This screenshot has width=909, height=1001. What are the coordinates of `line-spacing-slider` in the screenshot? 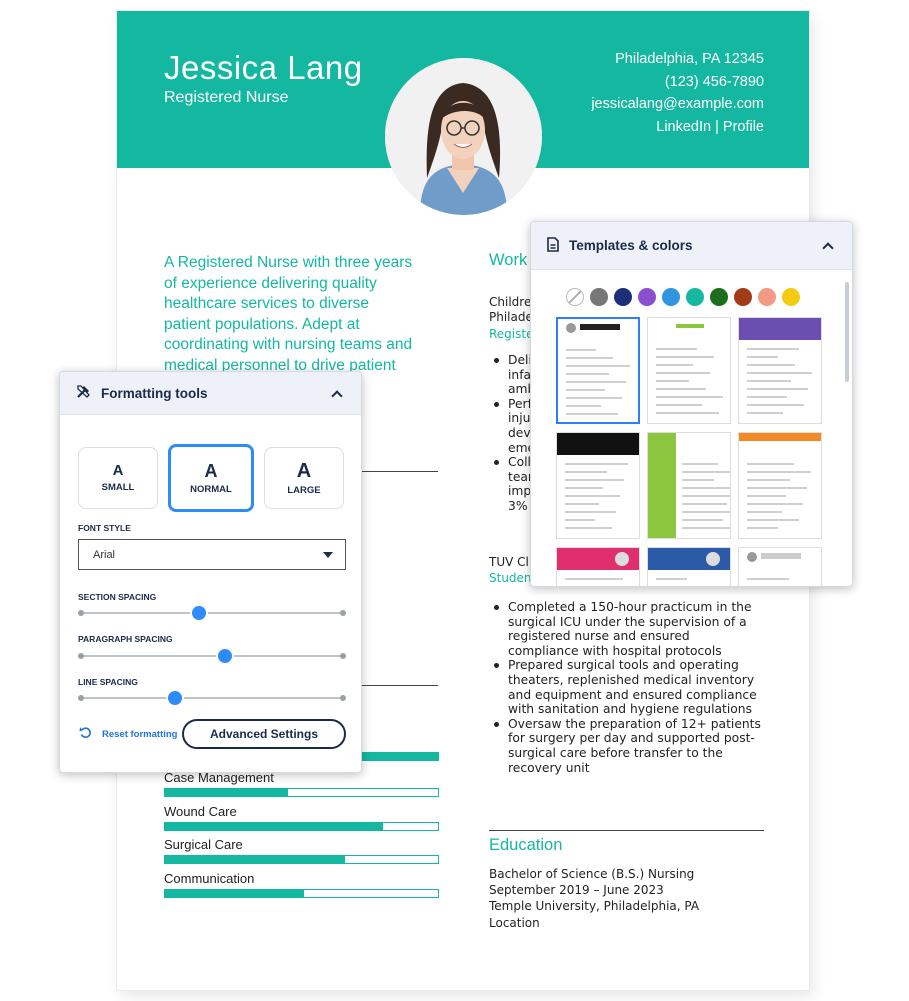 It's located at (212, 698).